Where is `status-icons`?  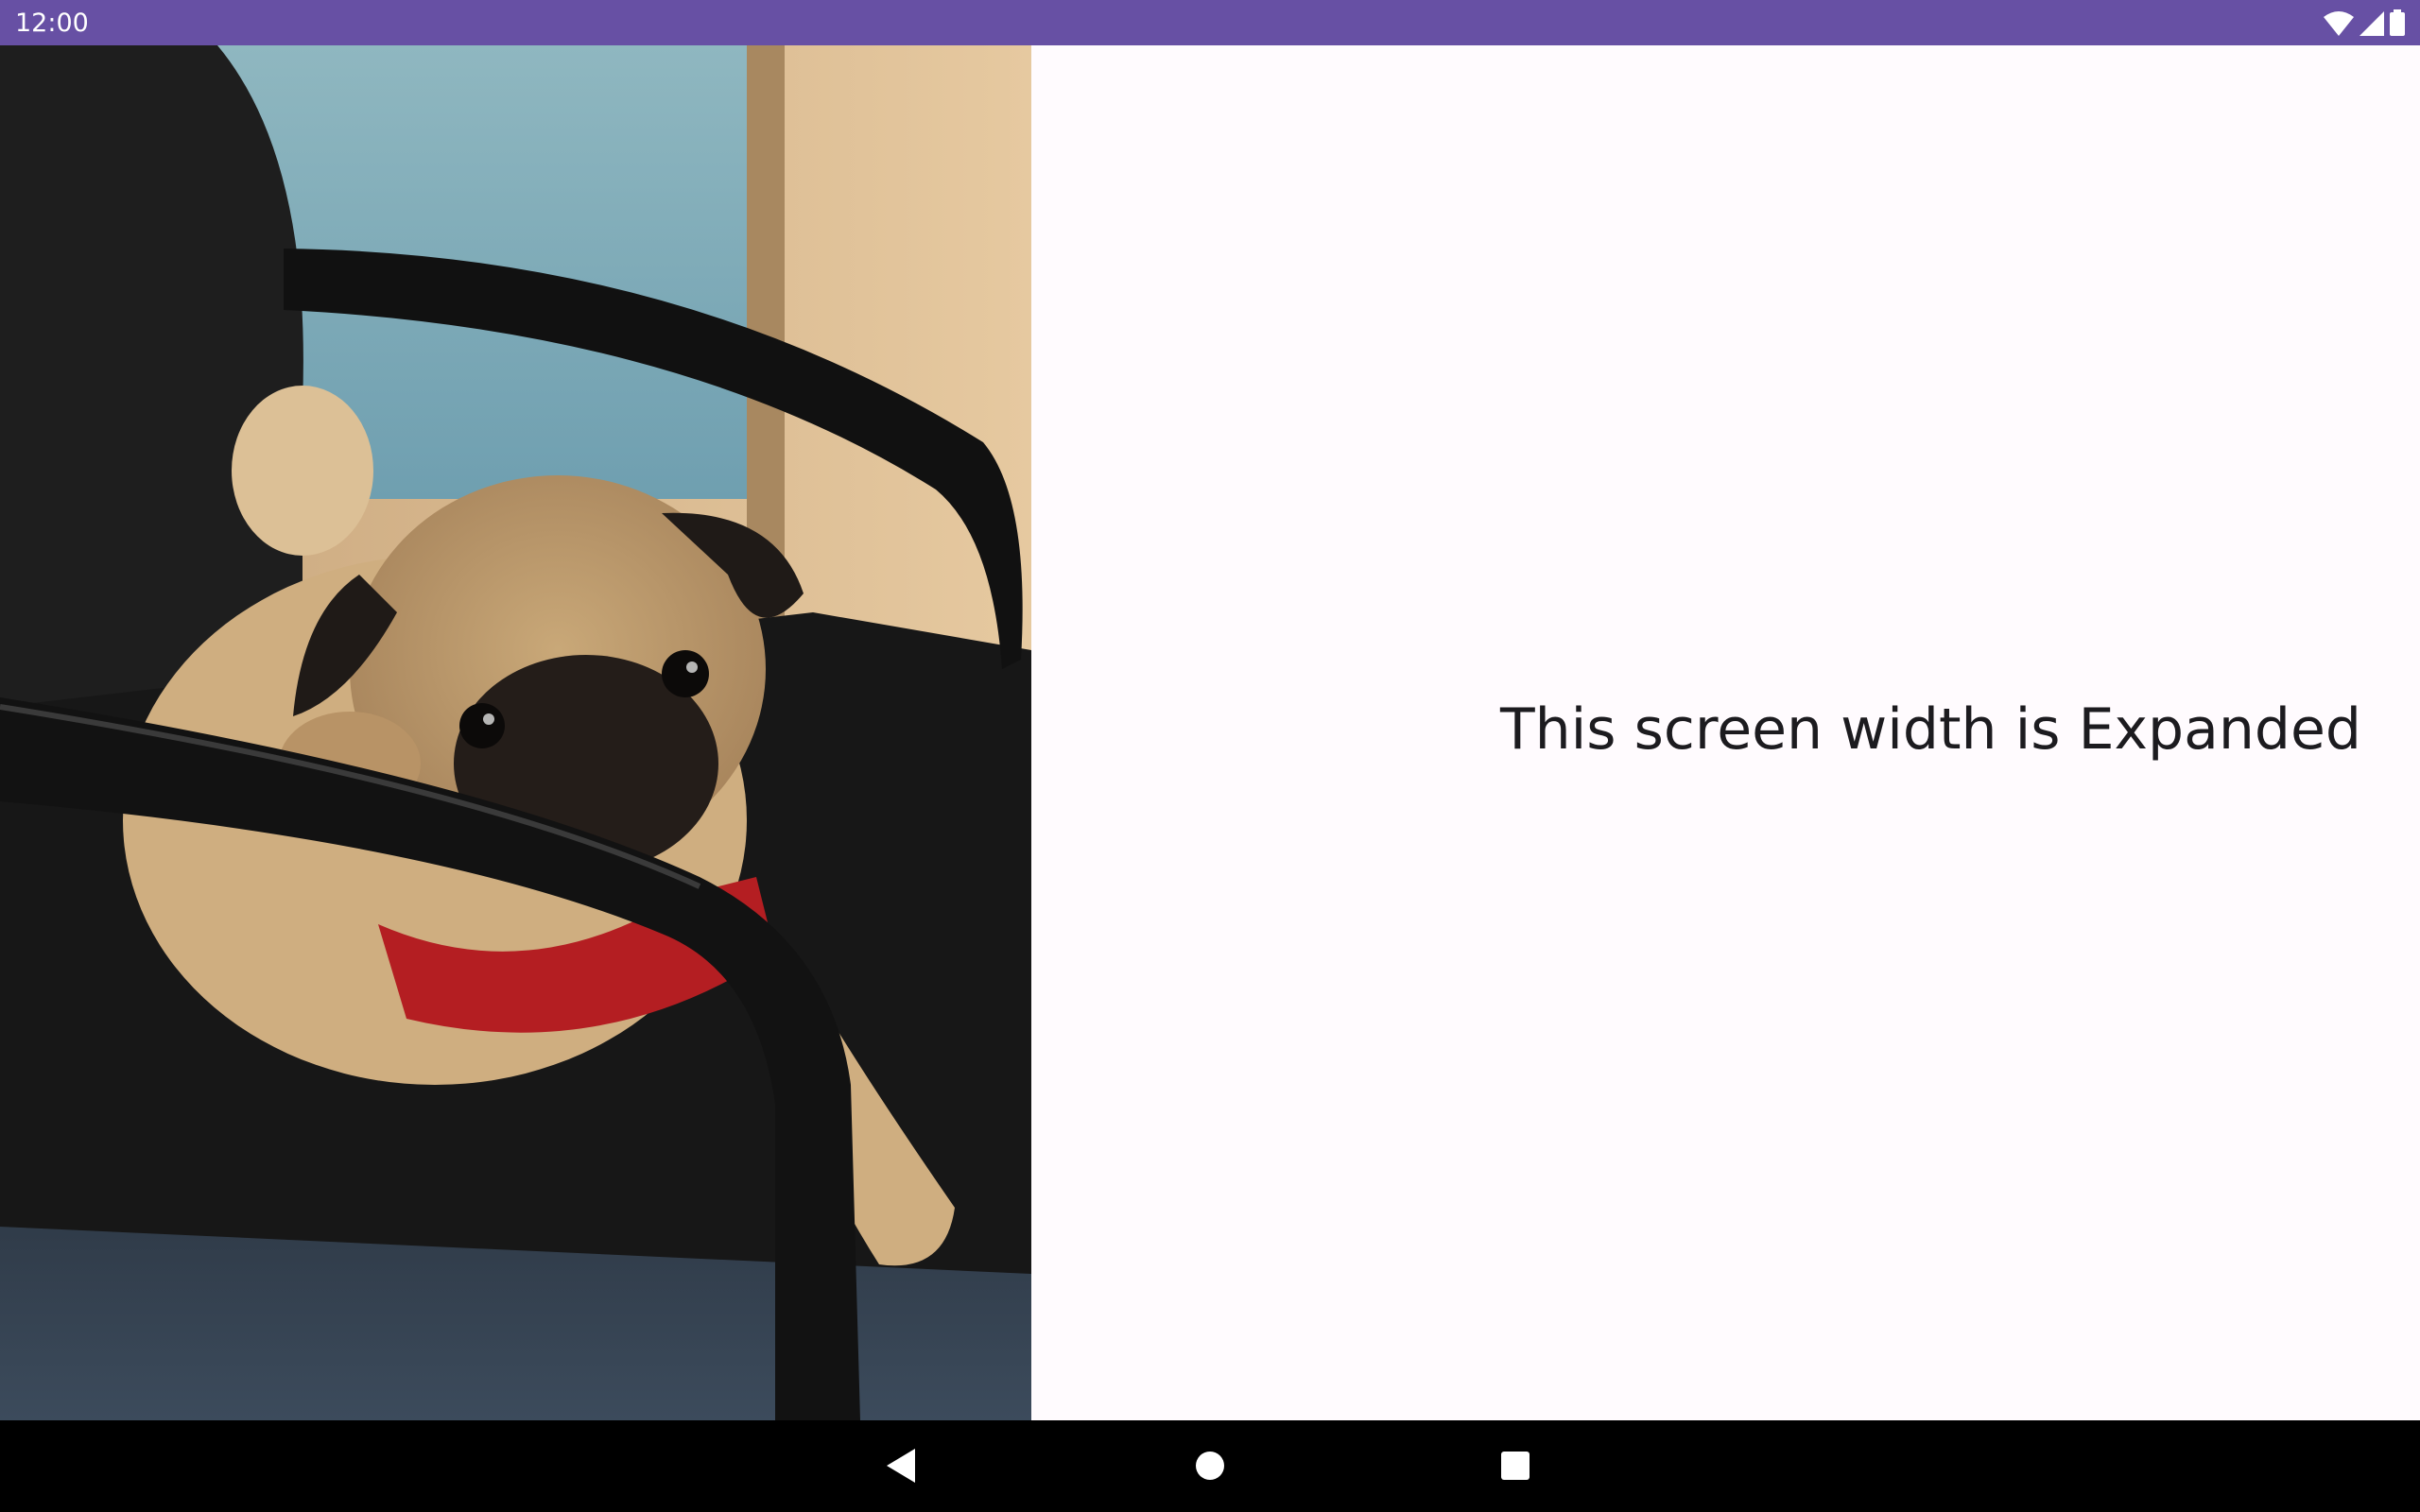
status-icons is located at coordinates (2364, 22).